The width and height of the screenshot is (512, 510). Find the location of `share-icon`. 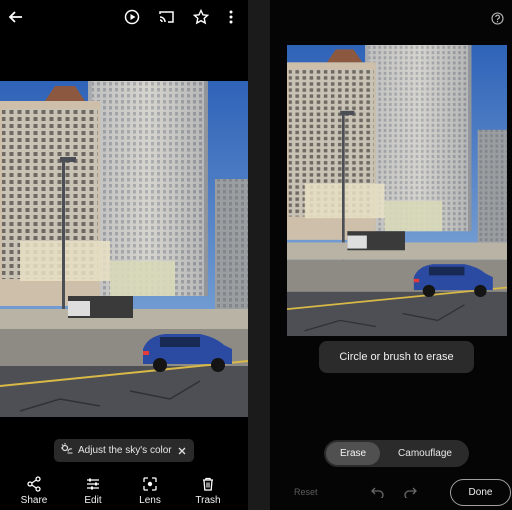

share-icon is located at coordinates (34, 484).